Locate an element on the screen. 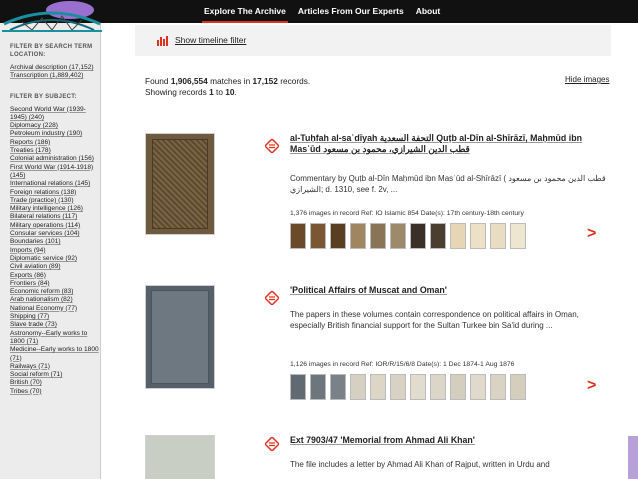  subject-filter: Foreign relations (138) is located at coordinates (55, 193).